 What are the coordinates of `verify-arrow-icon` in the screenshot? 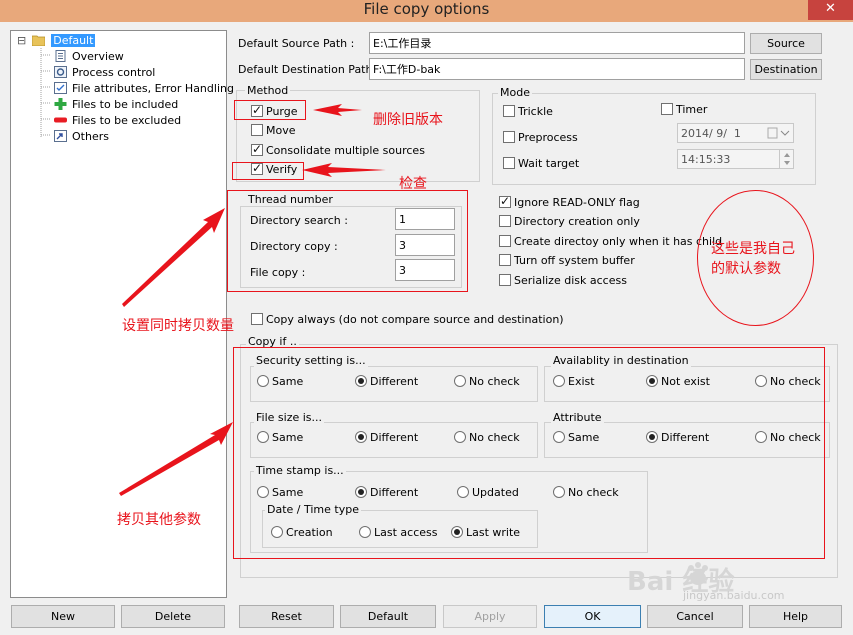 It's located at (344, 170).